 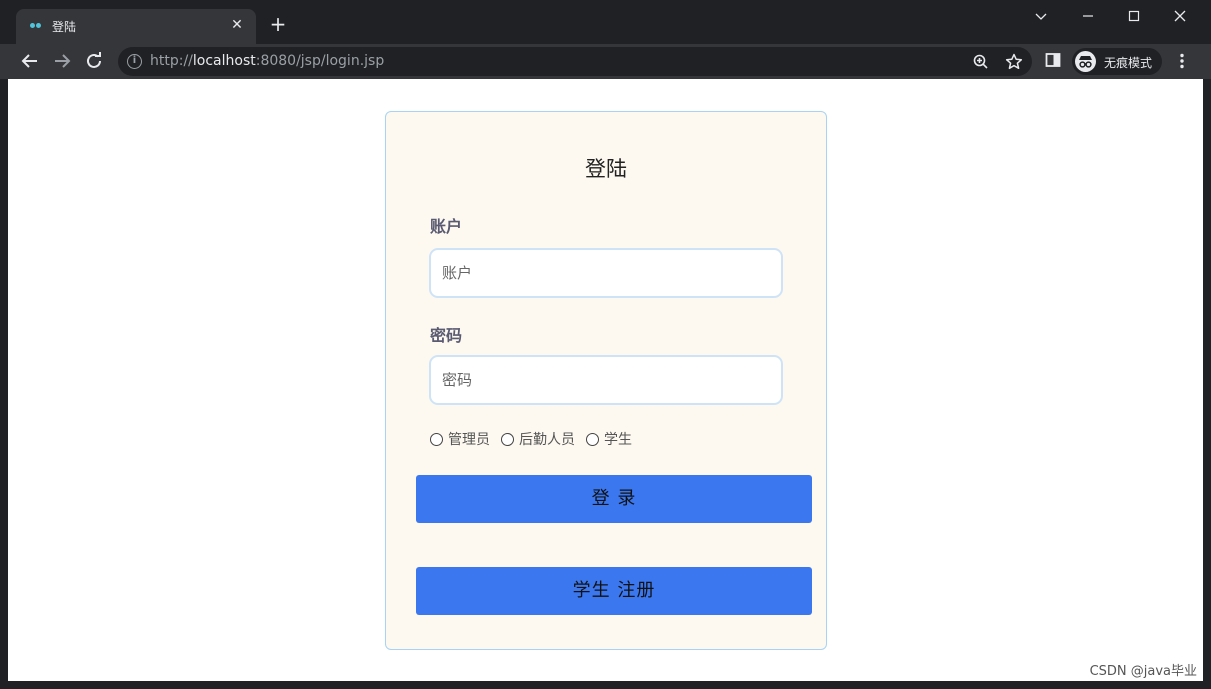 What do you see at coordinates (36, 26) in the screenshot?
I see `favicon-icon` at bounding box center [36, 26].